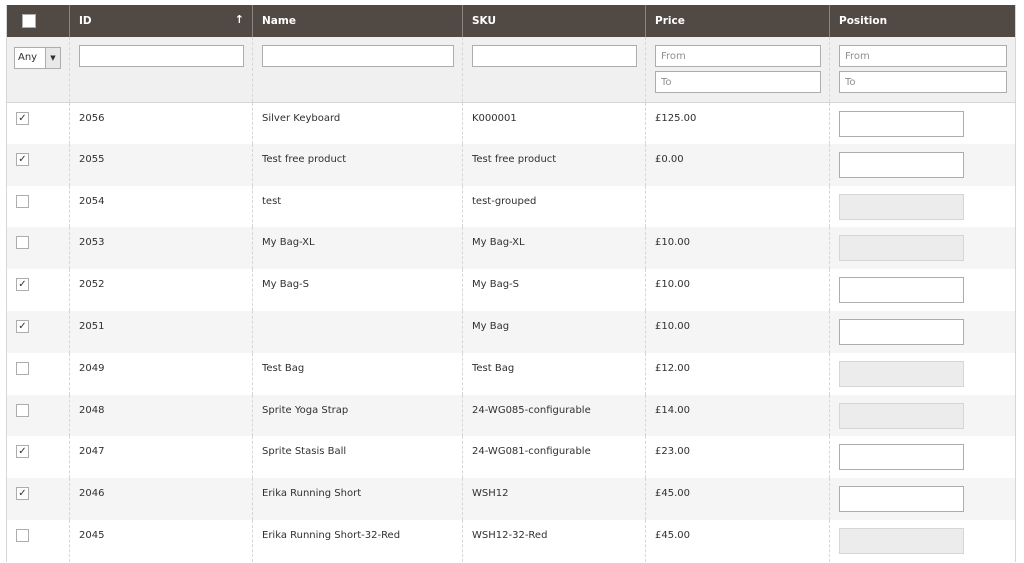 The height and width of the screenshot is (563, 1024). I want to click on id-cell: 2046, so click(161, 499).